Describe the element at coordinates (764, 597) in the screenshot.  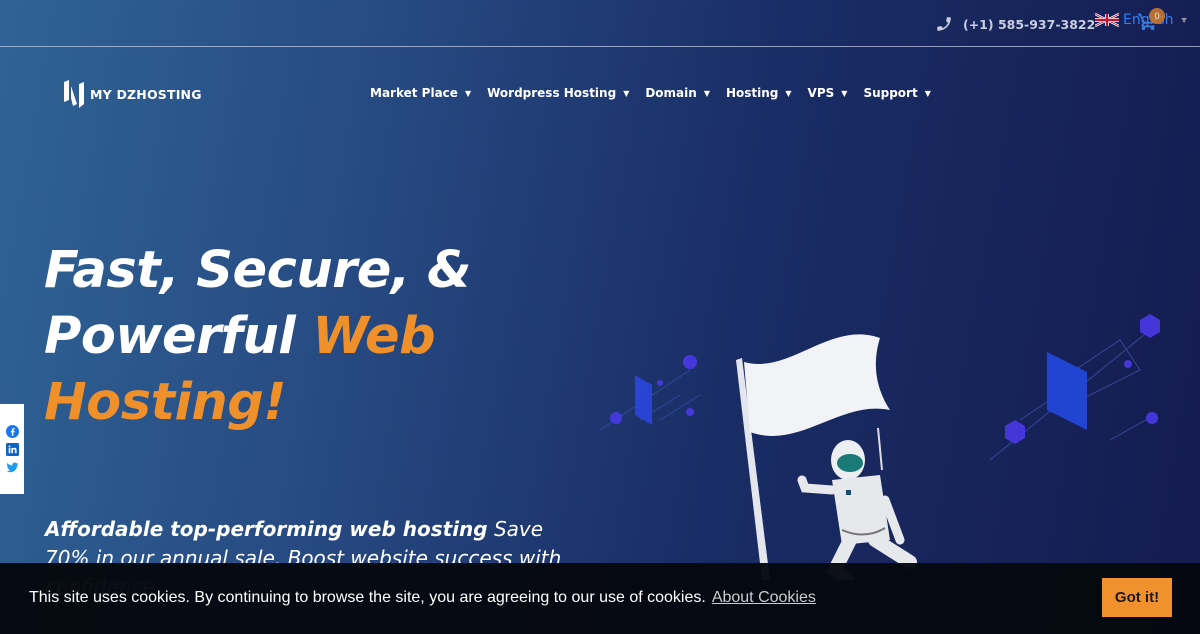
I see `about-cookies-link: About Cookies` at that location.